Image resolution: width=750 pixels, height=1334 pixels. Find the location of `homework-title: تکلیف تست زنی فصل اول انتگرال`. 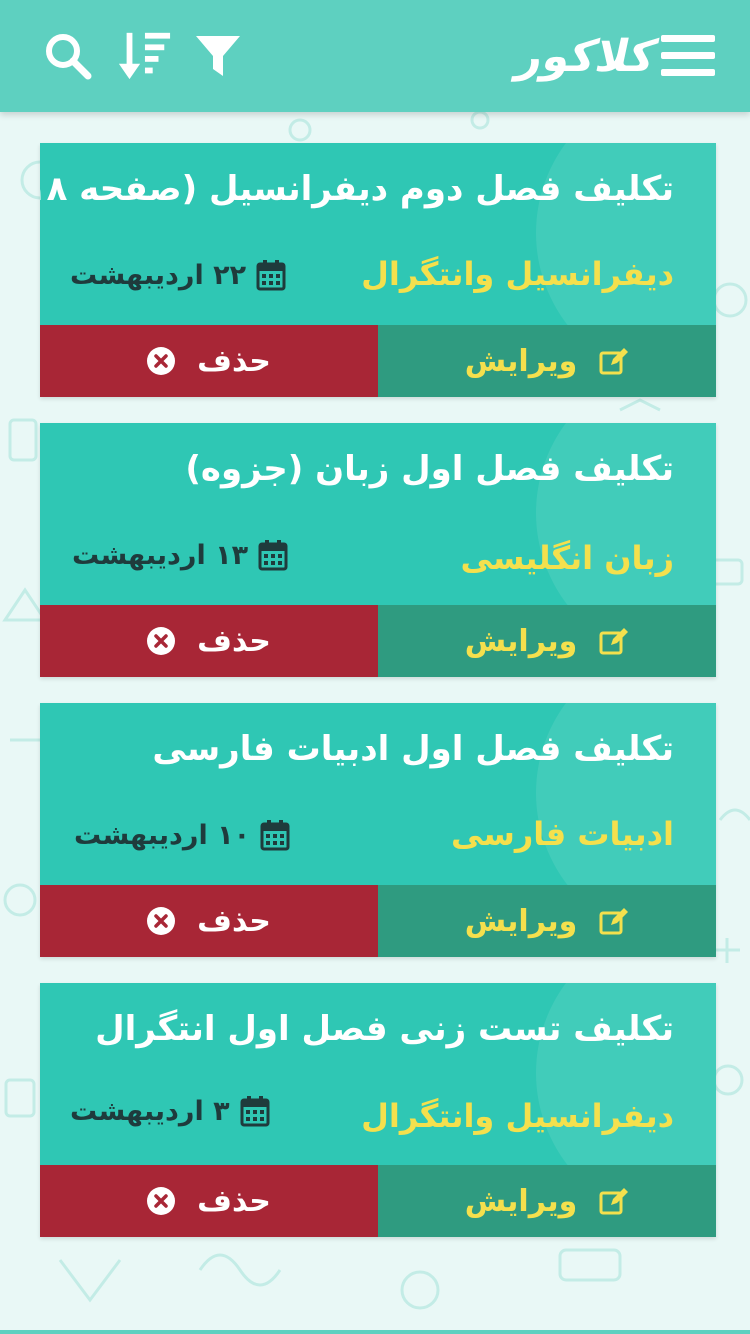

homework-title: تکلیف تست زنی فصل اول انتگرال is located at coordinates (384, 1029).